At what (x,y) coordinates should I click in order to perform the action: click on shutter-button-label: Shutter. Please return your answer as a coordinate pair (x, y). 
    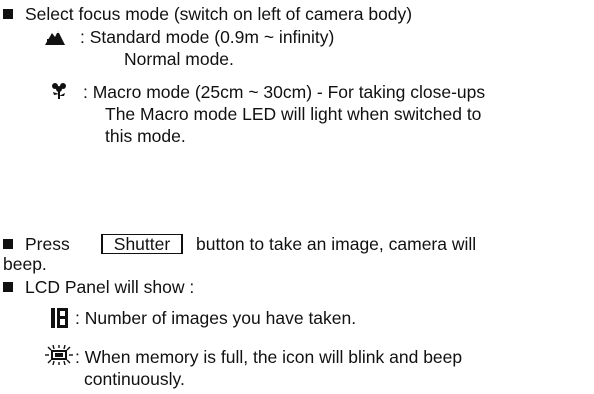
    Looking at the image, I should click on (142, 244).